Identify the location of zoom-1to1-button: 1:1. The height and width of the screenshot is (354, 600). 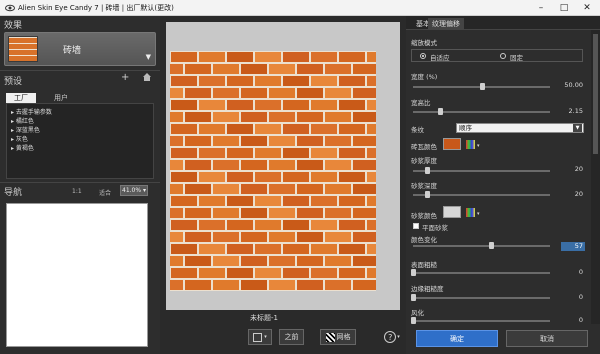
(77, 191).